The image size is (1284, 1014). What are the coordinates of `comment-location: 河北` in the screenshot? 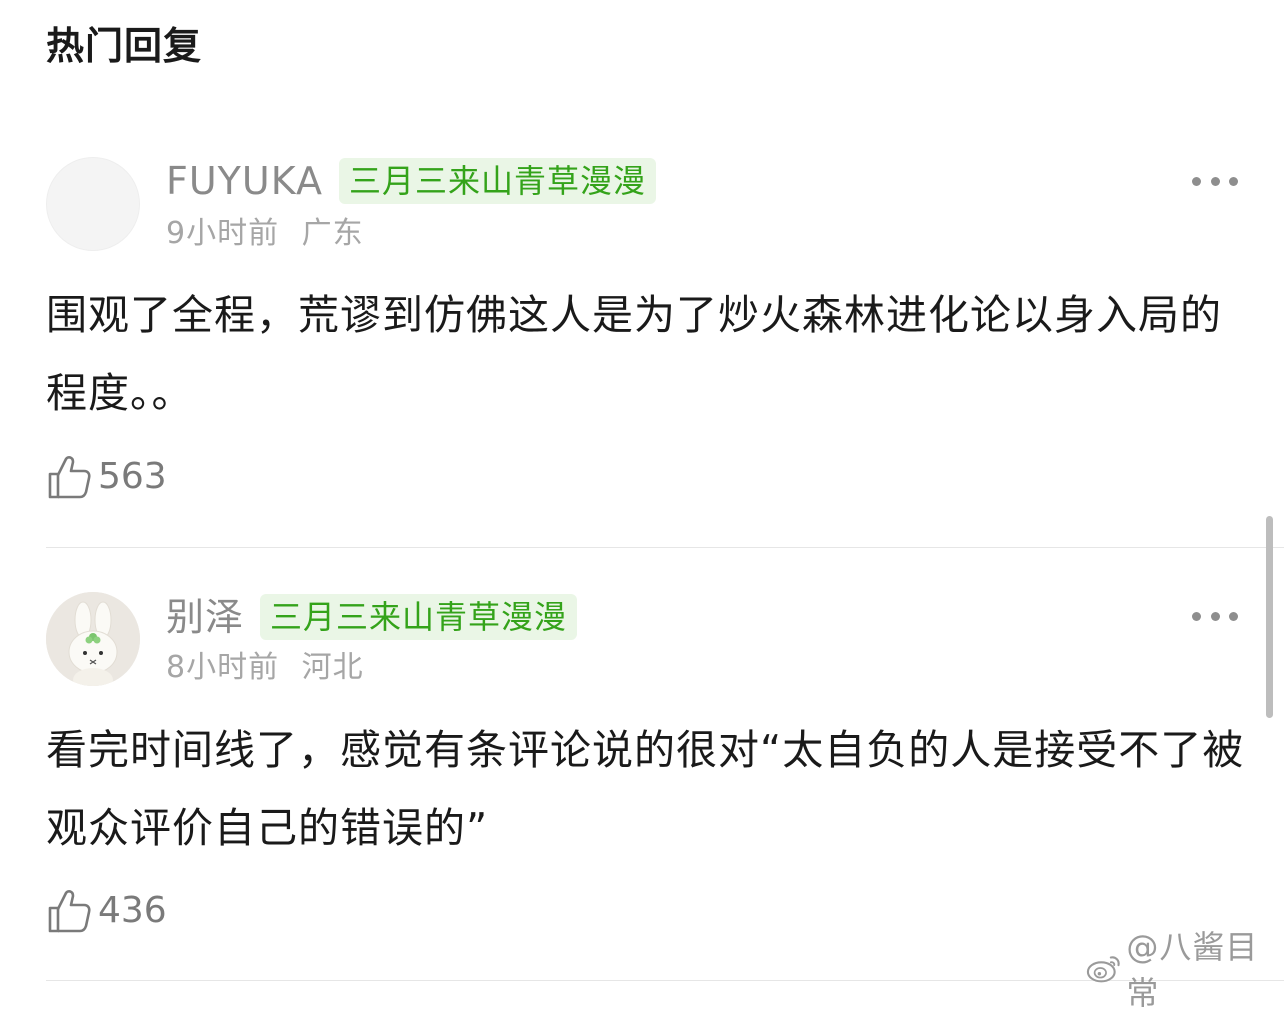 It's located at (332, 667).